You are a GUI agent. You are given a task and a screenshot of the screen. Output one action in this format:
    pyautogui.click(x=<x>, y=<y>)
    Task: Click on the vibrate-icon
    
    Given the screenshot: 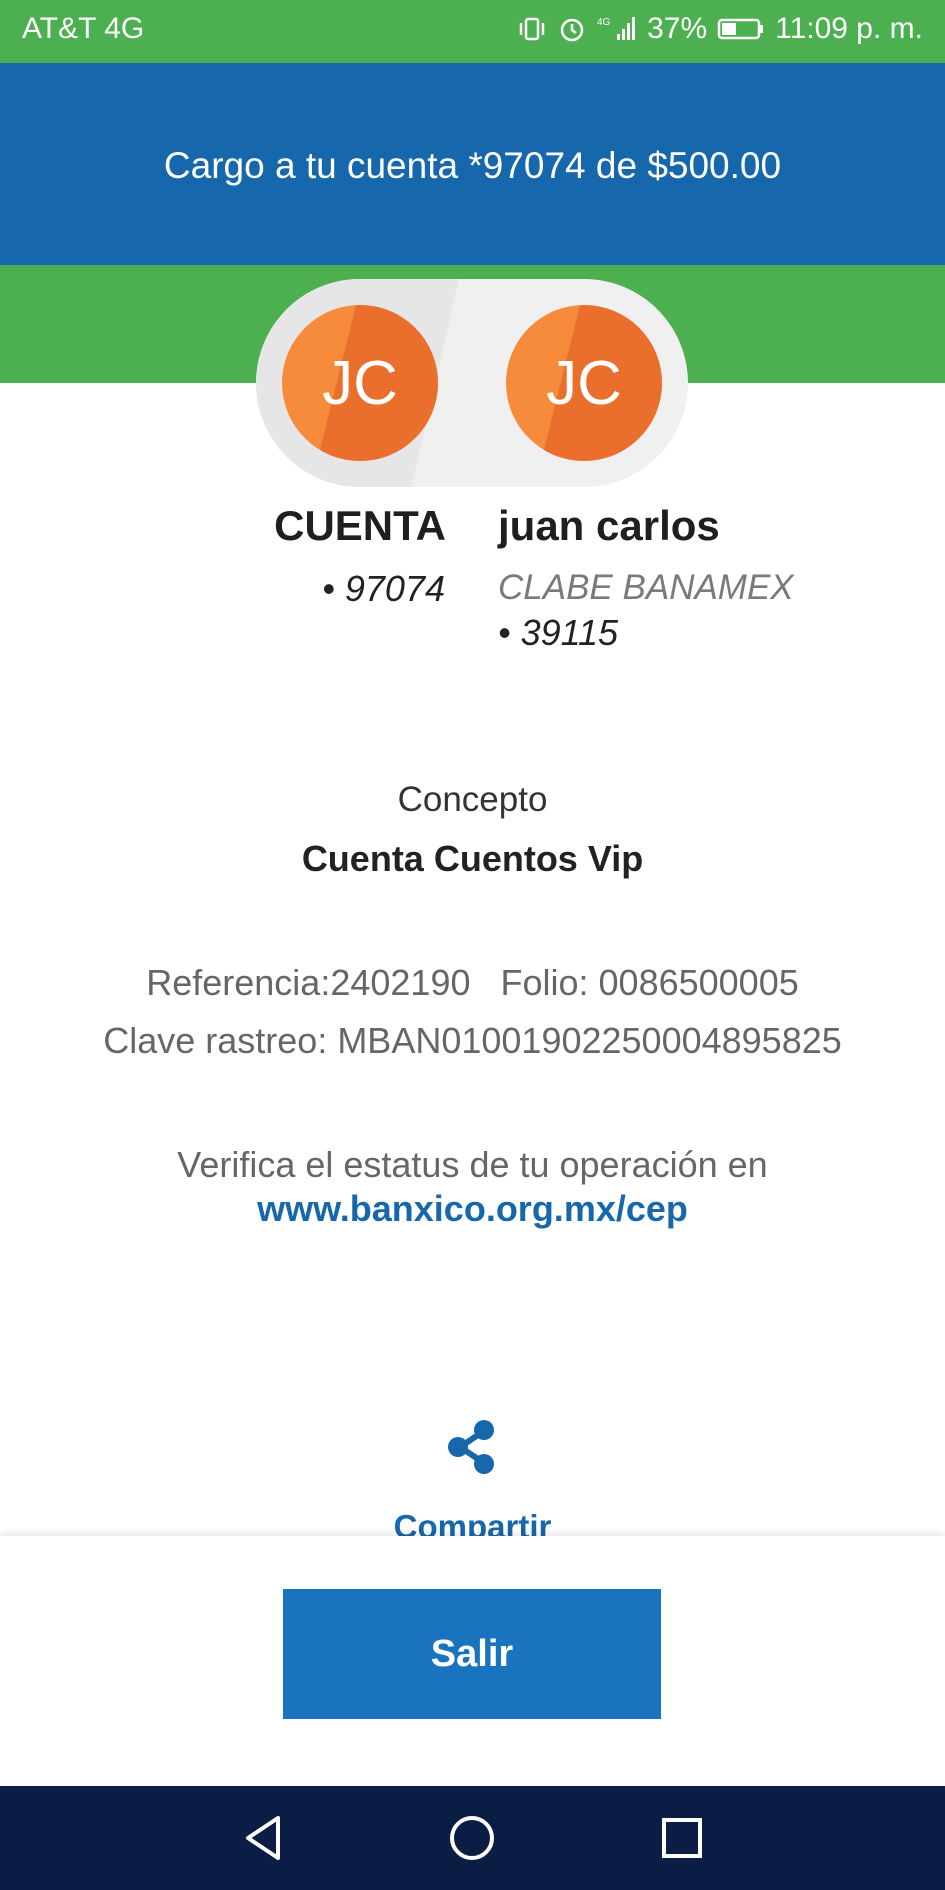 What is the action you would take?
    pyautogui.click(x=532, y=29)
    